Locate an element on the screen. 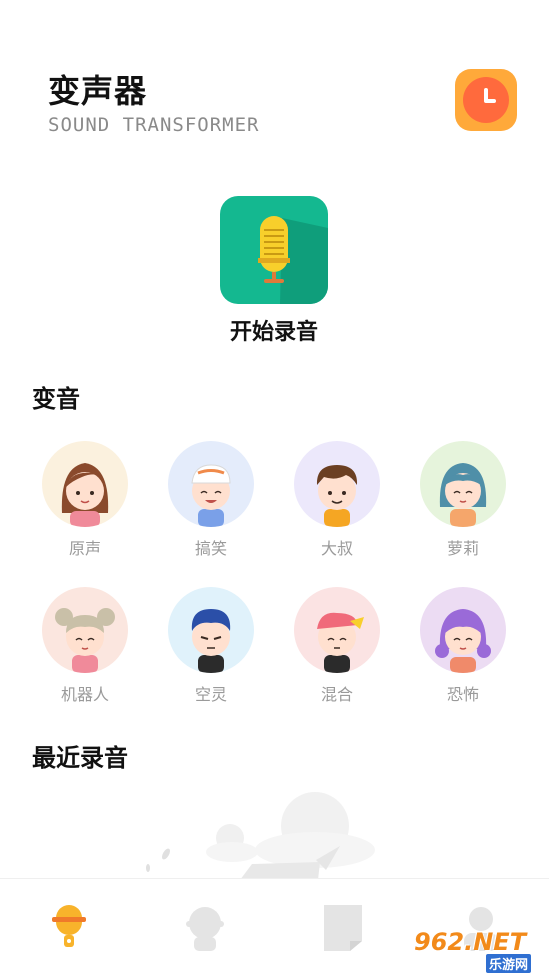  voice-item-uncle: 大叔 is located at coordinates (337, 500).